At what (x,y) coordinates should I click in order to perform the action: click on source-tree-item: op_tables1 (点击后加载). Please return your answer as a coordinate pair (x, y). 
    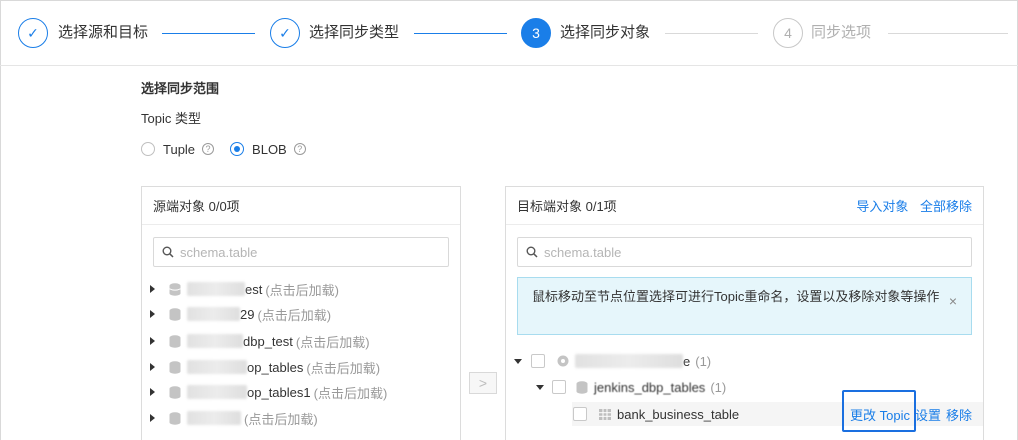
    Looking at the image, I should click on (268, 392).